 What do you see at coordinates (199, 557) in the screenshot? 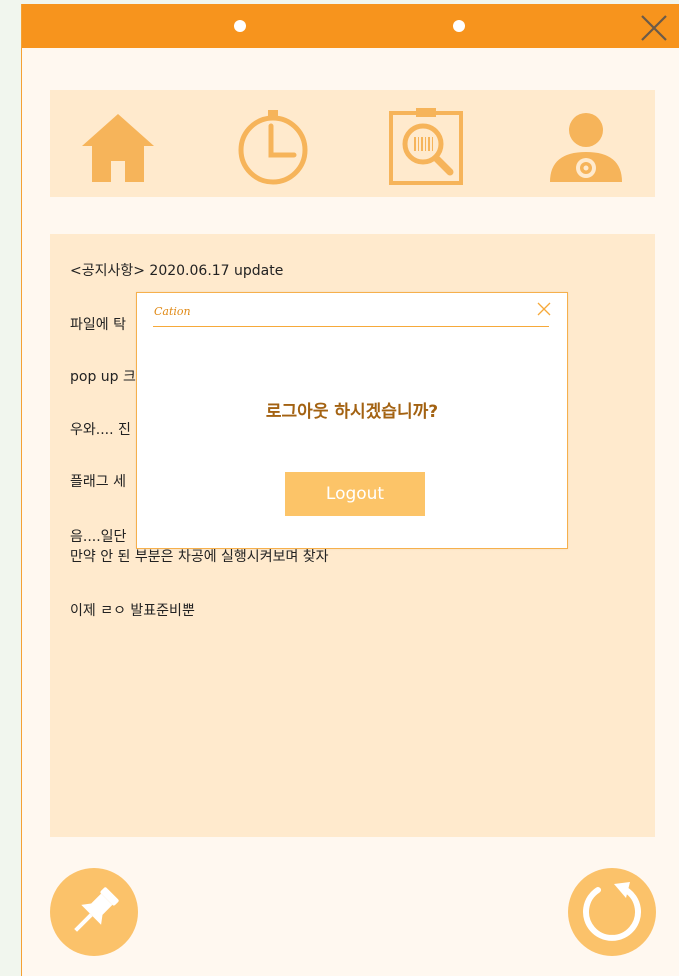
I see `notice-line: 만약 안 된 부분은 차공에 실행시켜보며 찾자` at bounding box center [199, 557].